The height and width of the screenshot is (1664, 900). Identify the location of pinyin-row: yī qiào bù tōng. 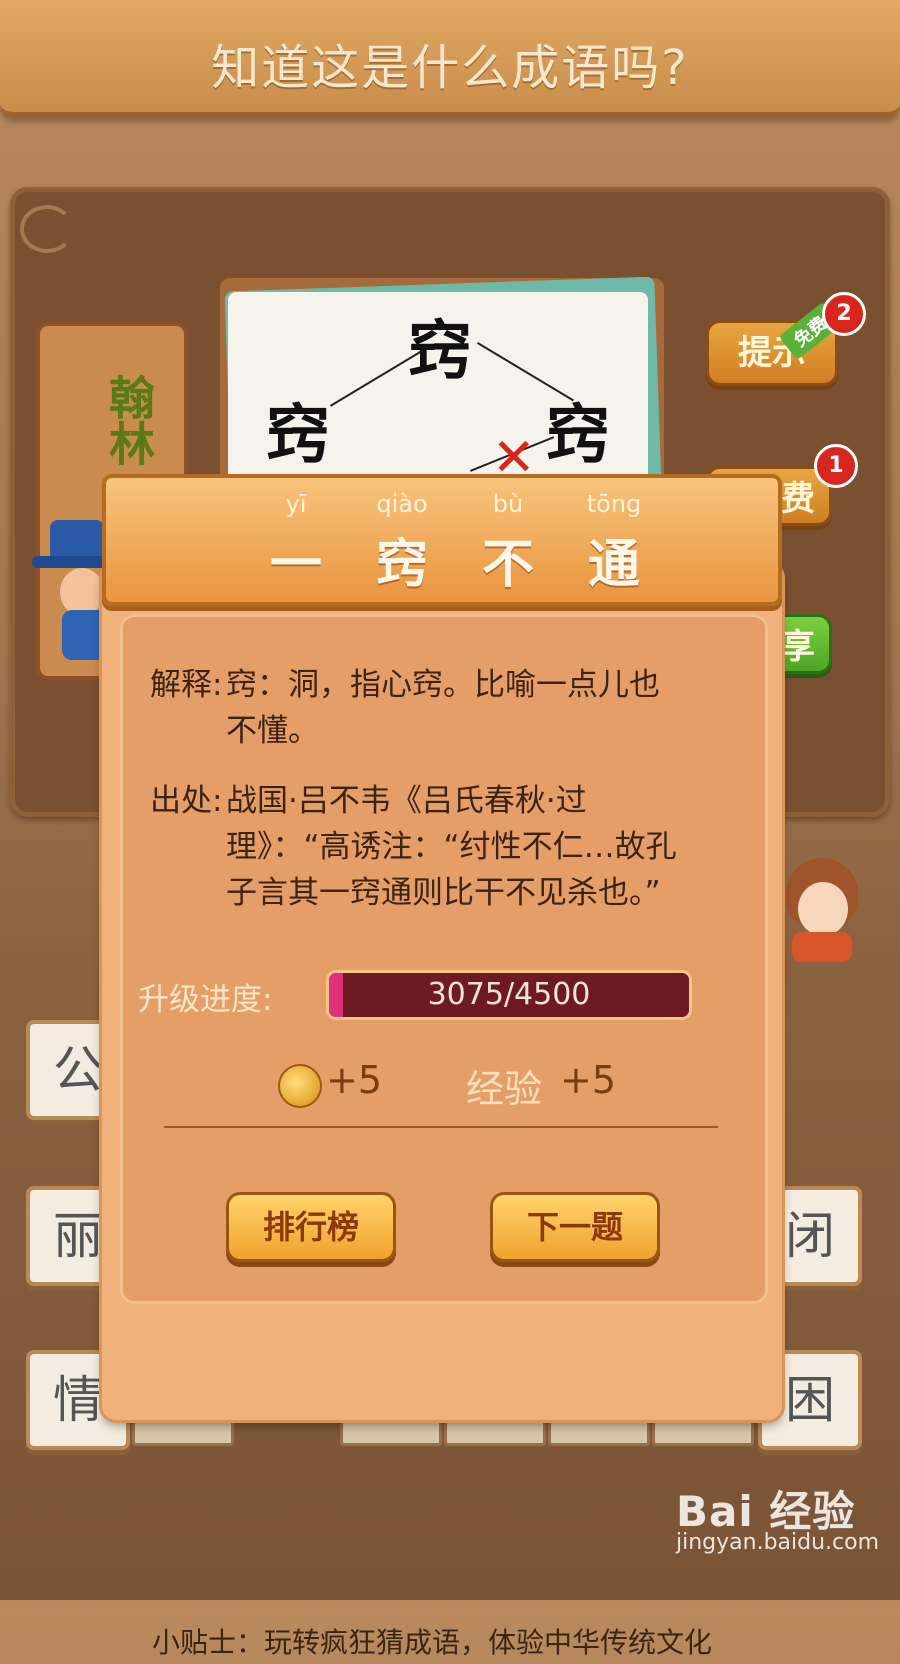
(456, 507).